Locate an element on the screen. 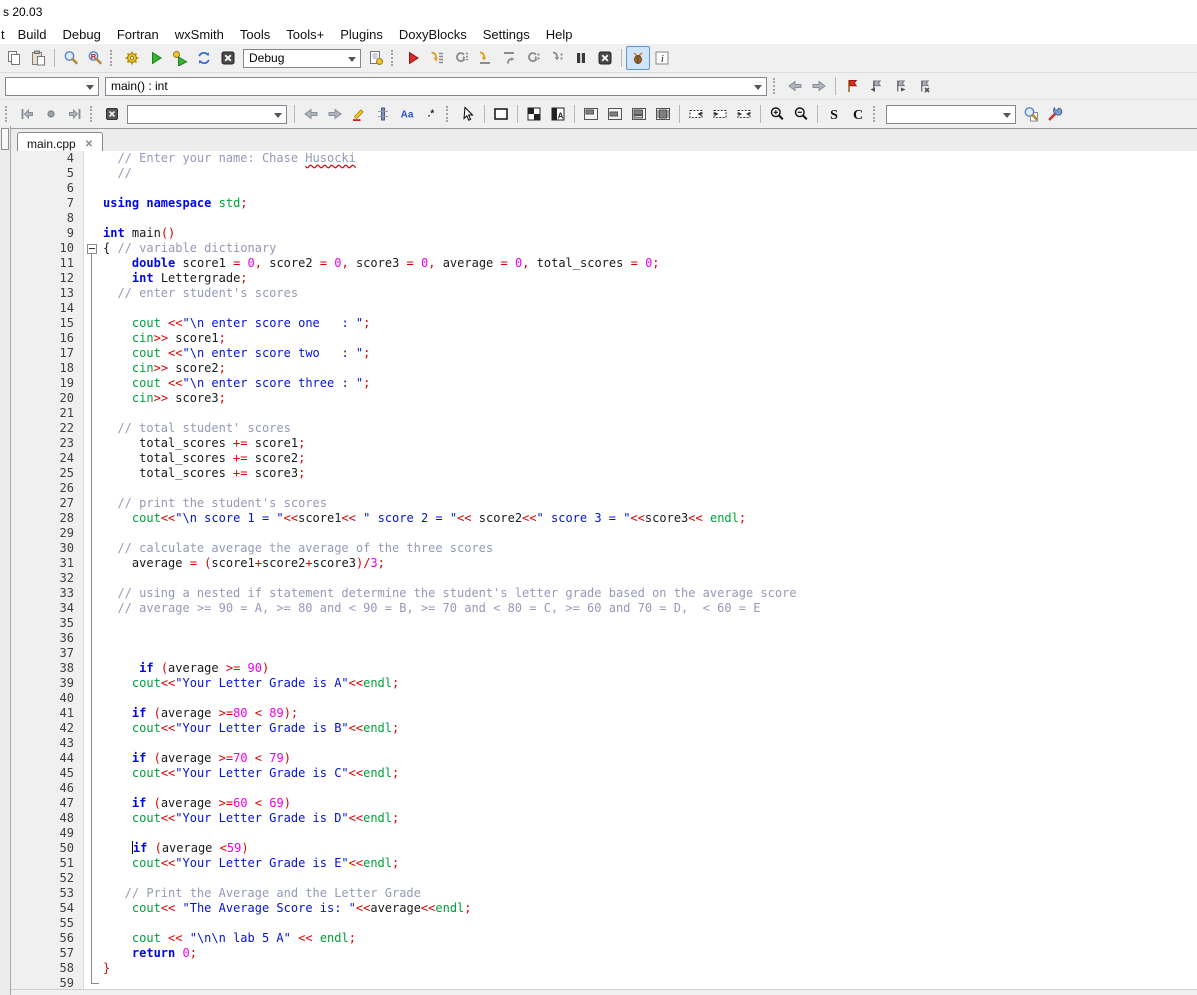 The width and height of the screenshot is (1197, 995). zoom-in-icon is located at coordinates (777, 114).